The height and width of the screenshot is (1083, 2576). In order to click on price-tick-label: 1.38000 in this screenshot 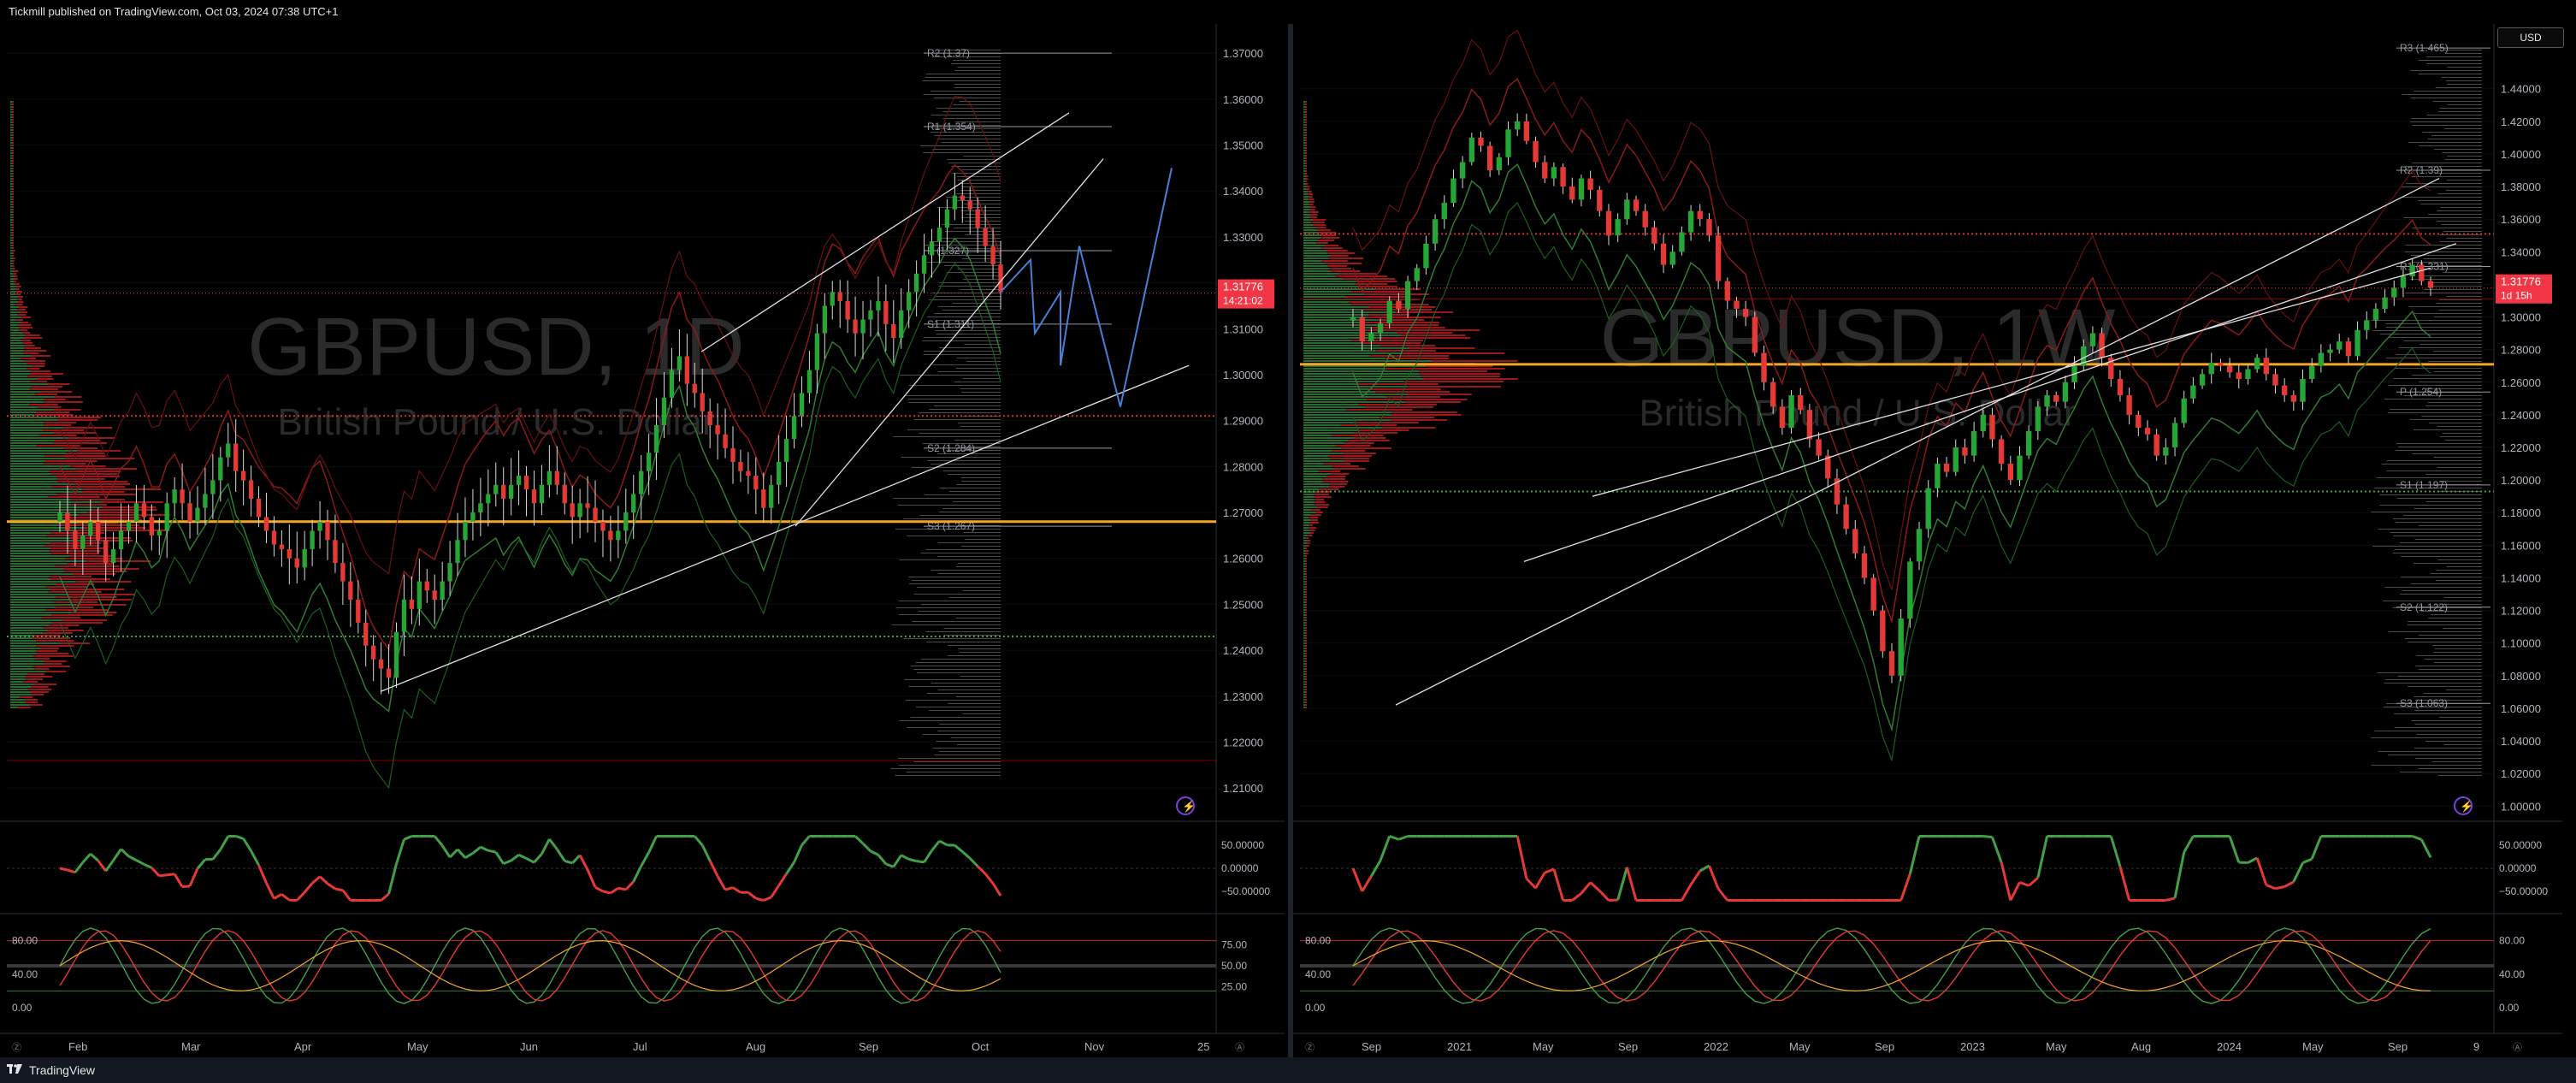, I will do `click(2521, 186)`.